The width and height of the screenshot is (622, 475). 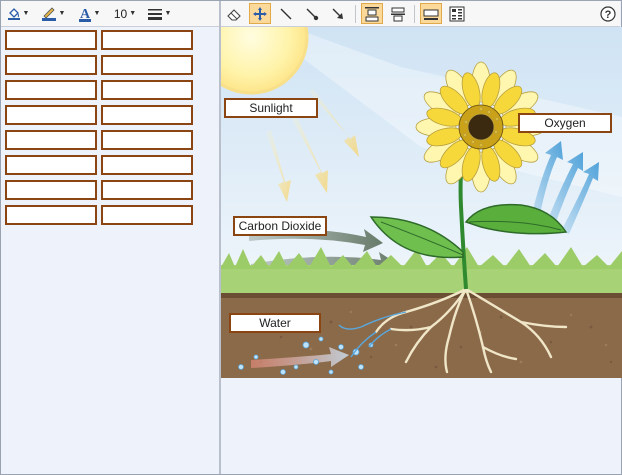 What do you see at coordinates (420, 425) in the screenshot?
I see `canvas-empty-area` at bounding box center [420, 425].